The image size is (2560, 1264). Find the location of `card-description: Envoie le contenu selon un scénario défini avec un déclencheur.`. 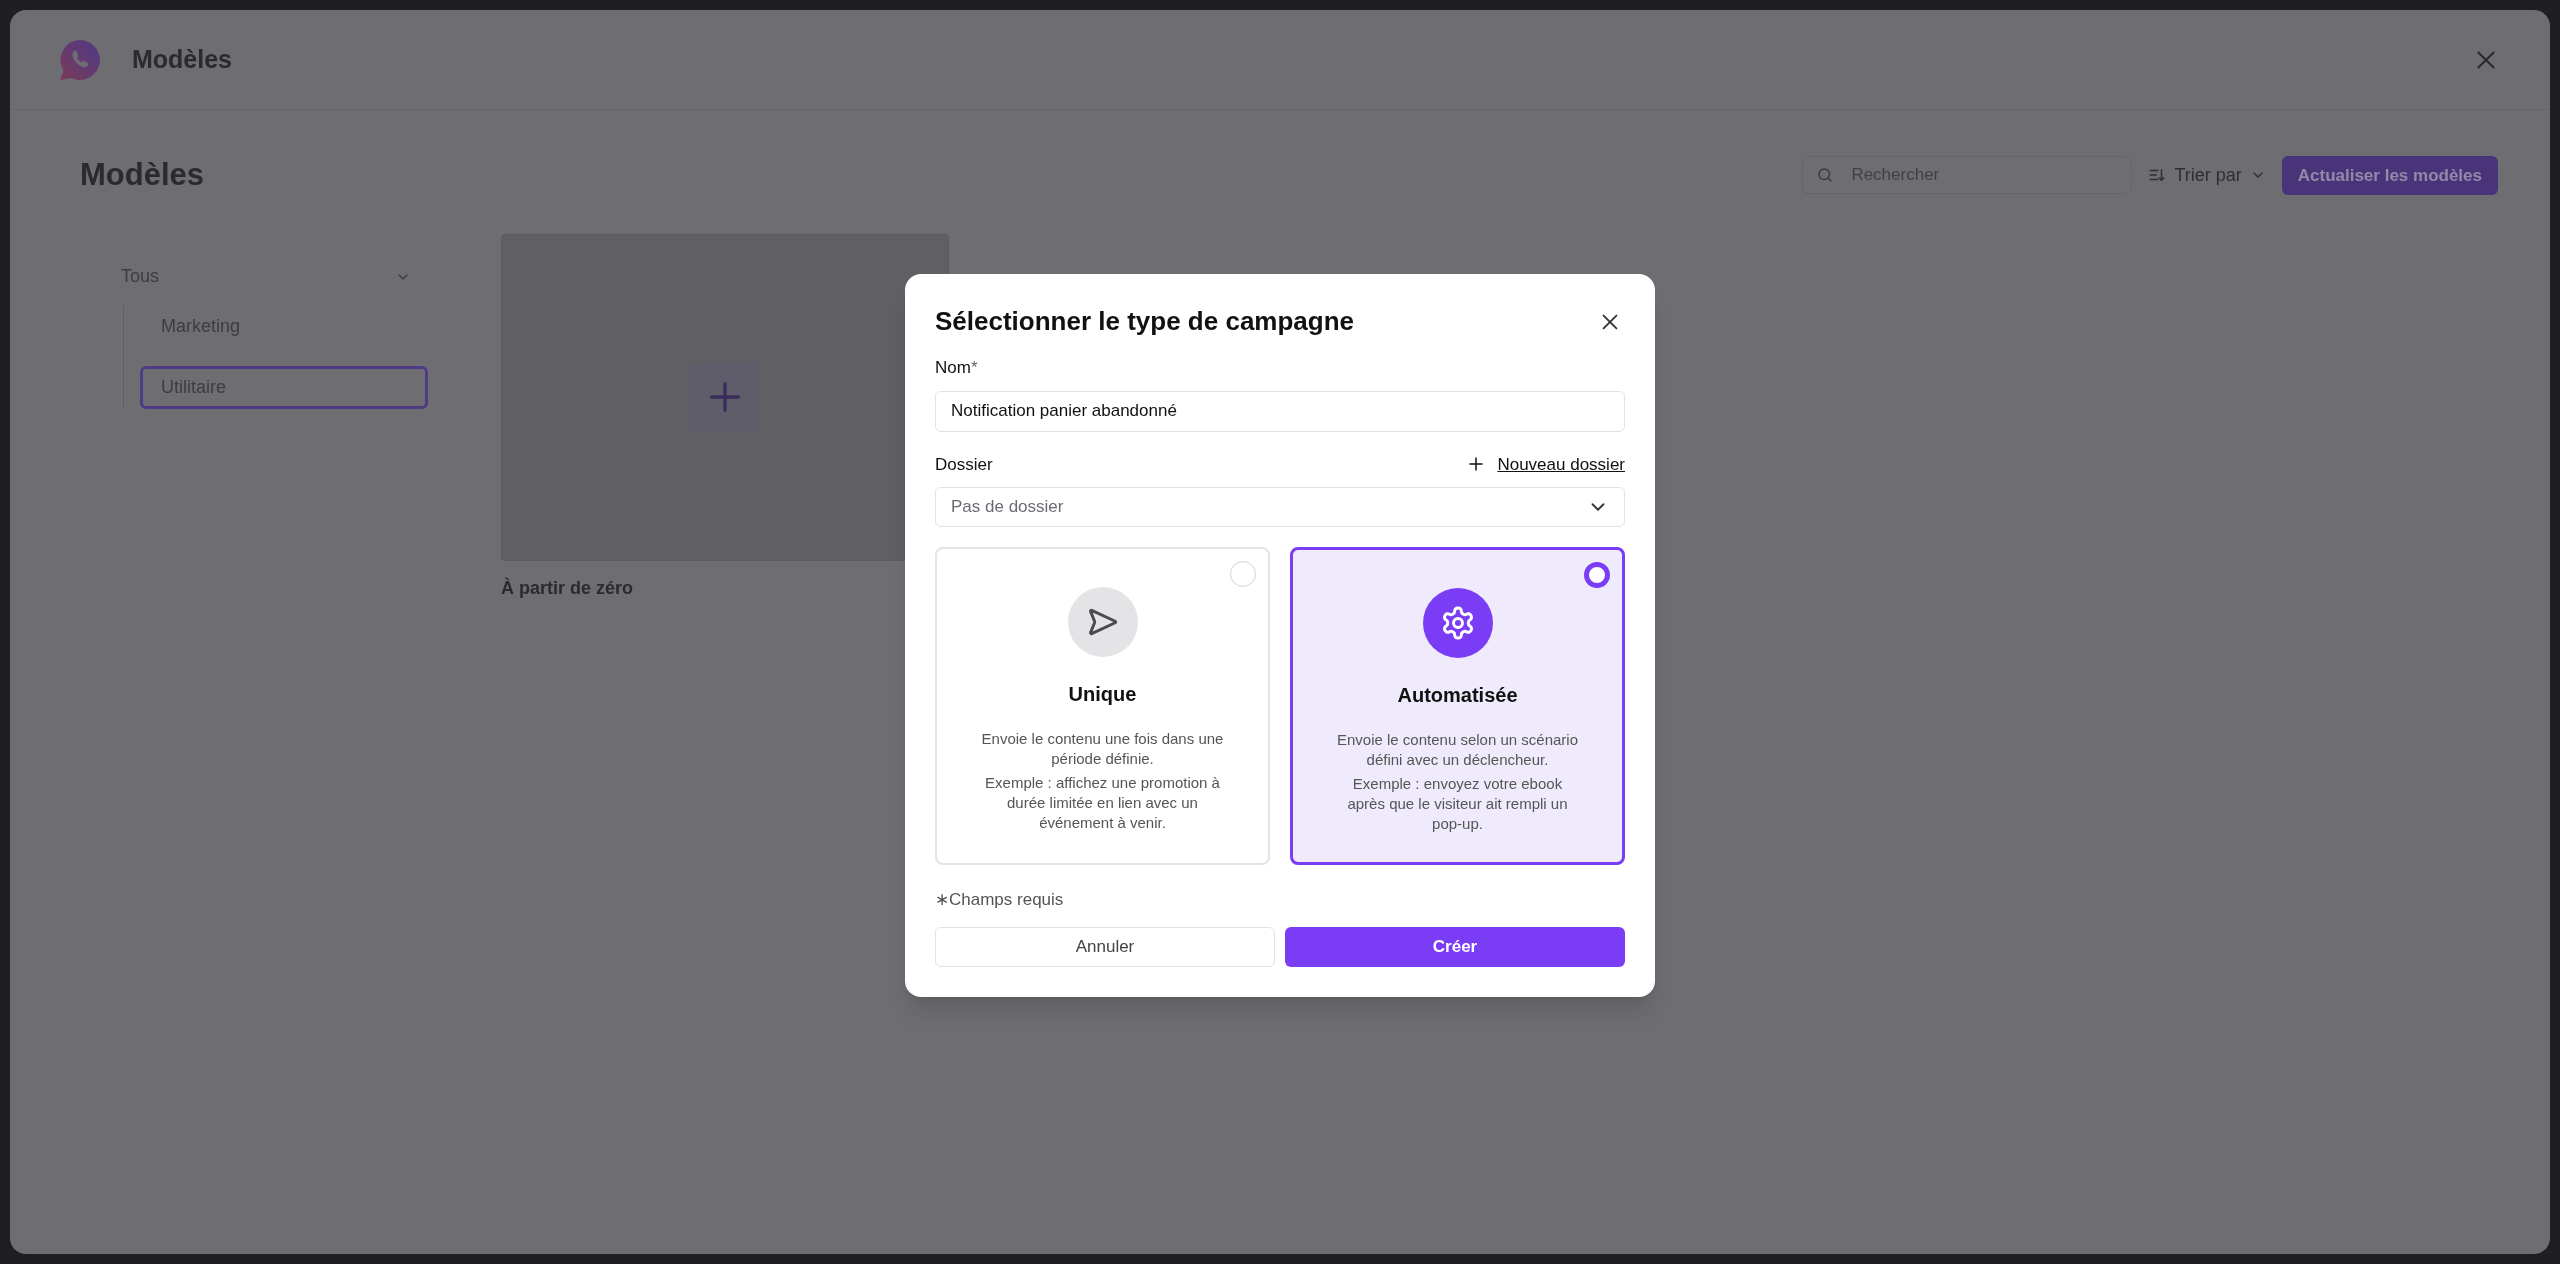

card-description: Envoie le contenu selon un scénario défini avec un déclencheur. is located at coordinates (1457, 750).